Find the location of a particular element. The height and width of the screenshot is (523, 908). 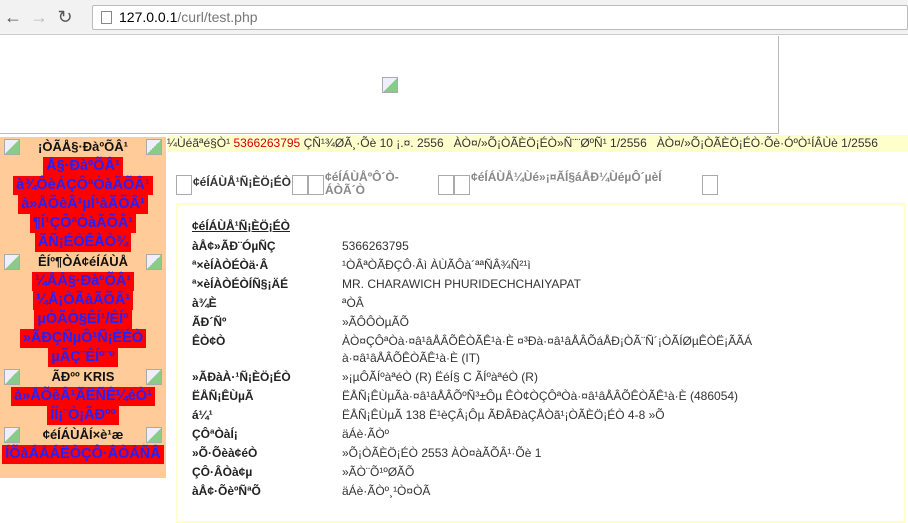

page-icon is located at coordinates (106, 17).